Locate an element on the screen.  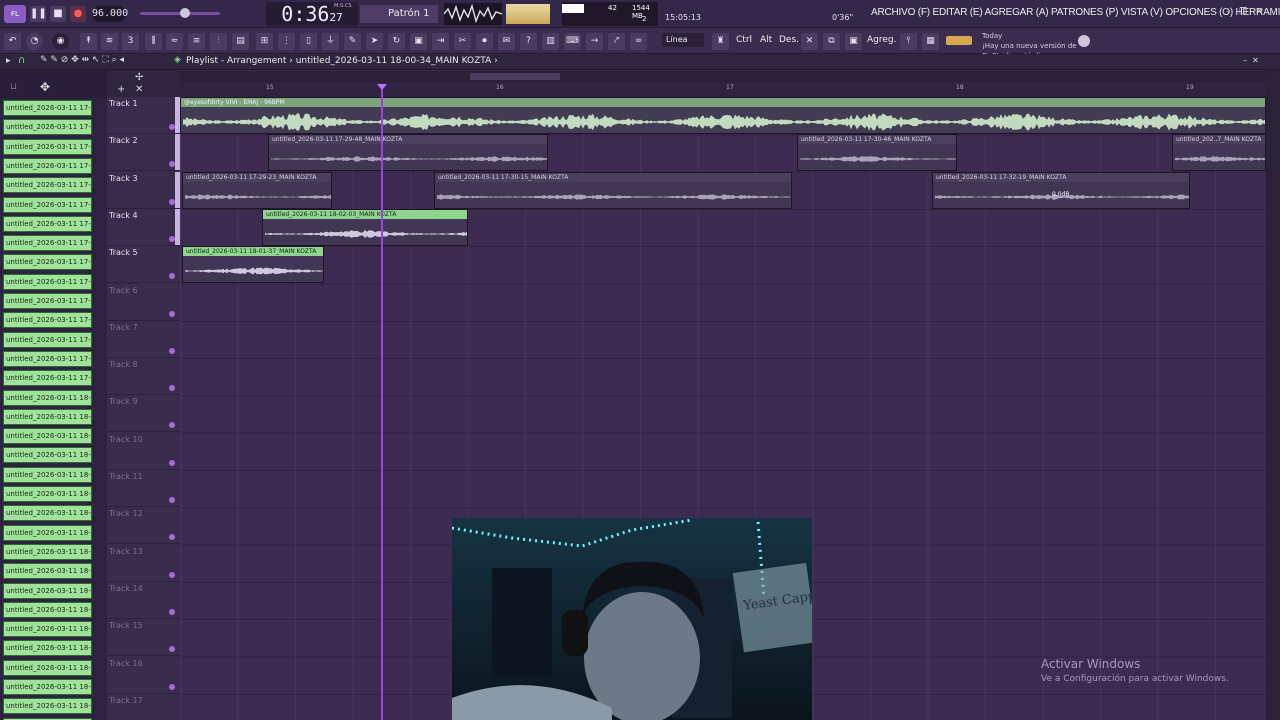
maximize-button: ❐ is located at coordinates (1243, 12).